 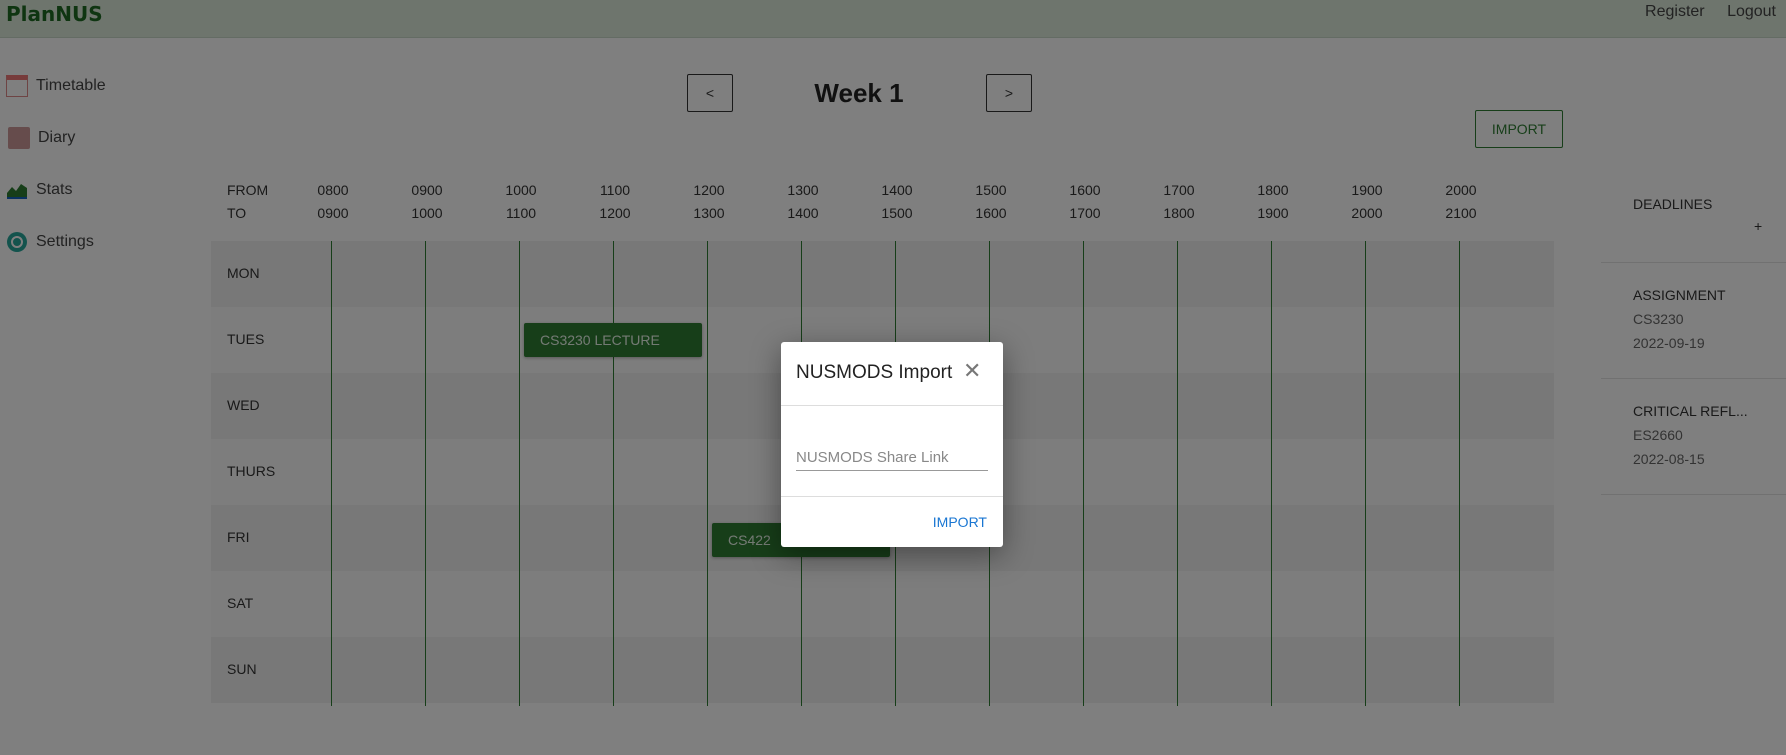 I want to click on dialog-body, so click(x=892, y=451).